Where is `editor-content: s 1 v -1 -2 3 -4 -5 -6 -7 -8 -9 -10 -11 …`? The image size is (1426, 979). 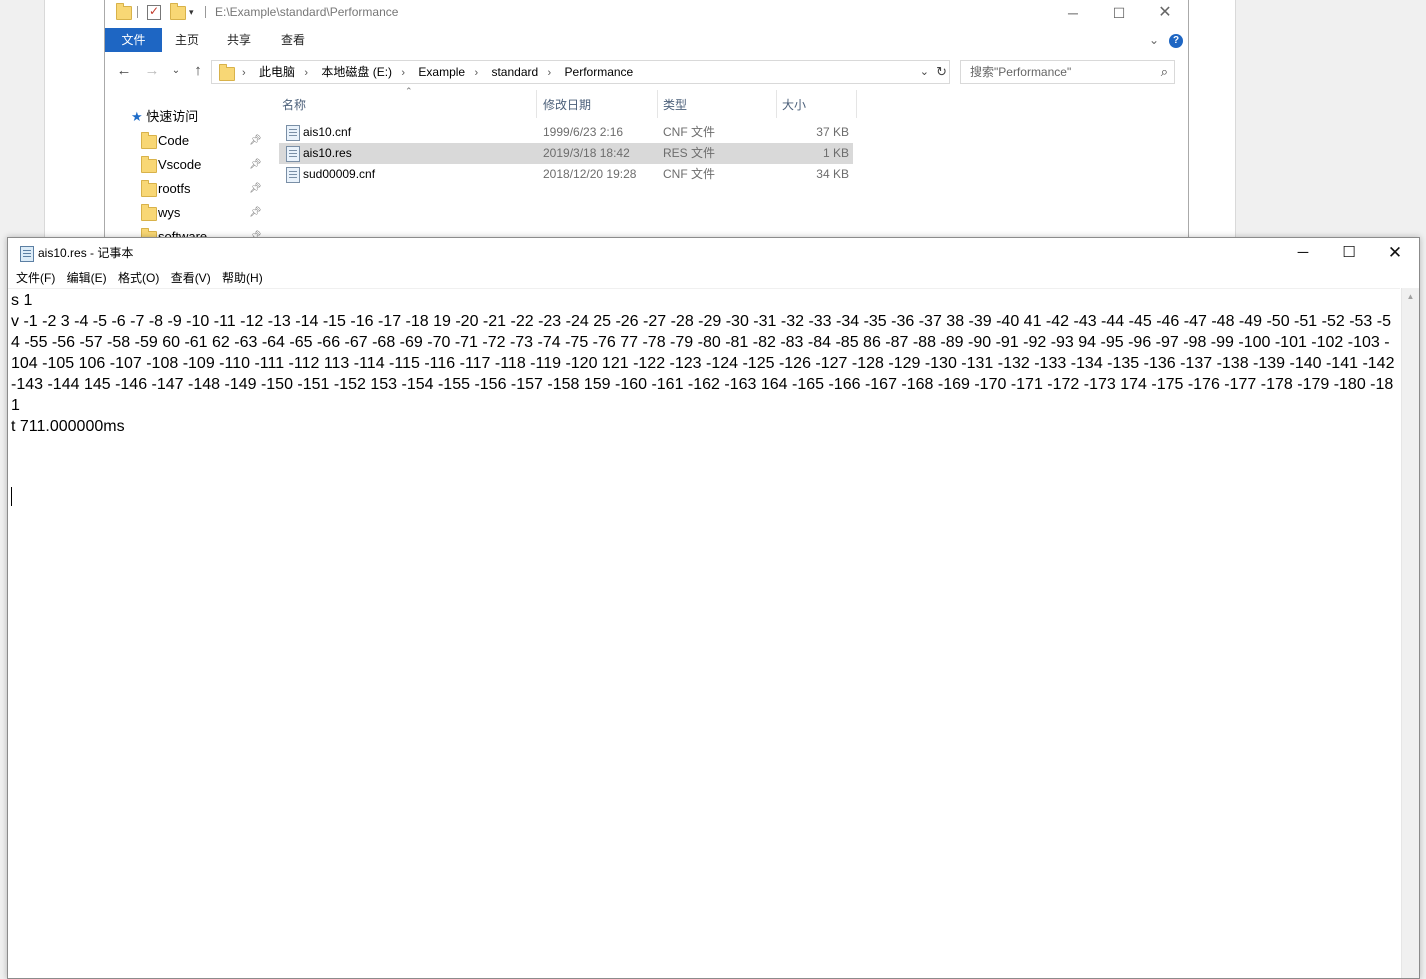 editor-content: s 1 v -1 -2 3 -4 -5 -6 -7 -8 -9 -10 -11 … is located at coordinates (704, 363).